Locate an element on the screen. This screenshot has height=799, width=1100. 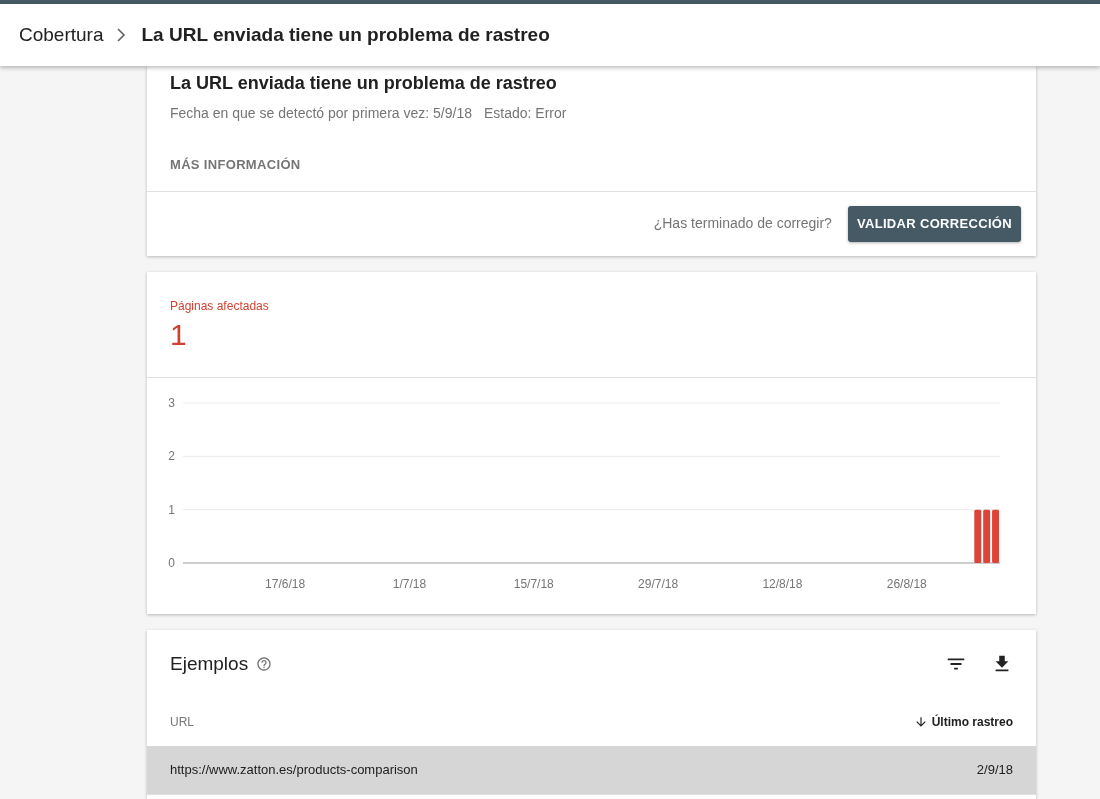
y-axis-label: 1 is located at coordinates (171, 509).